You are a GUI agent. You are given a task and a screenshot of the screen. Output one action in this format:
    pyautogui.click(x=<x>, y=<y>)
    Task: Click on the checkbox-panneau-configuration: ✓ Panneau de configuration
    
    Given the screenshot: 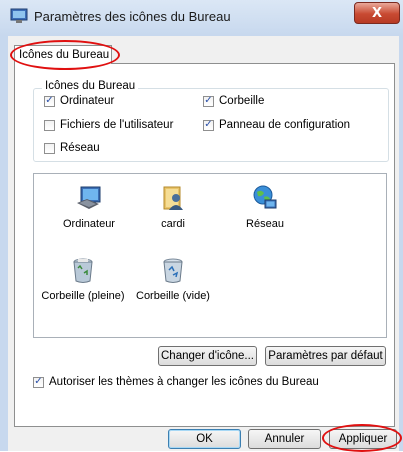 What is the action you would take?
    pyautogui.click(x=276, y=125)
    